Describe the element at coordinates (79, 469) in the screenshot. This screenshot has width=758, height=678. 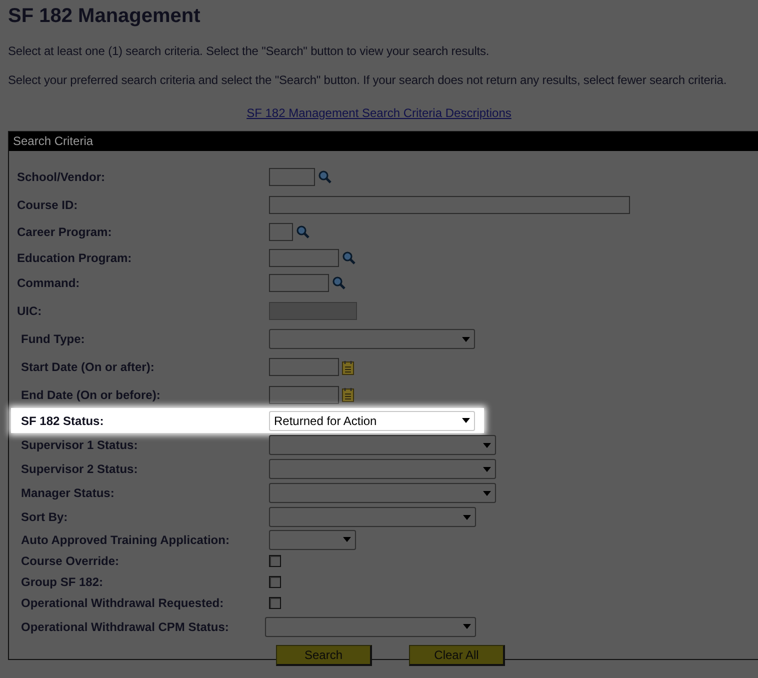
I see `field-label: Supervisor 2 Status:` at that location.